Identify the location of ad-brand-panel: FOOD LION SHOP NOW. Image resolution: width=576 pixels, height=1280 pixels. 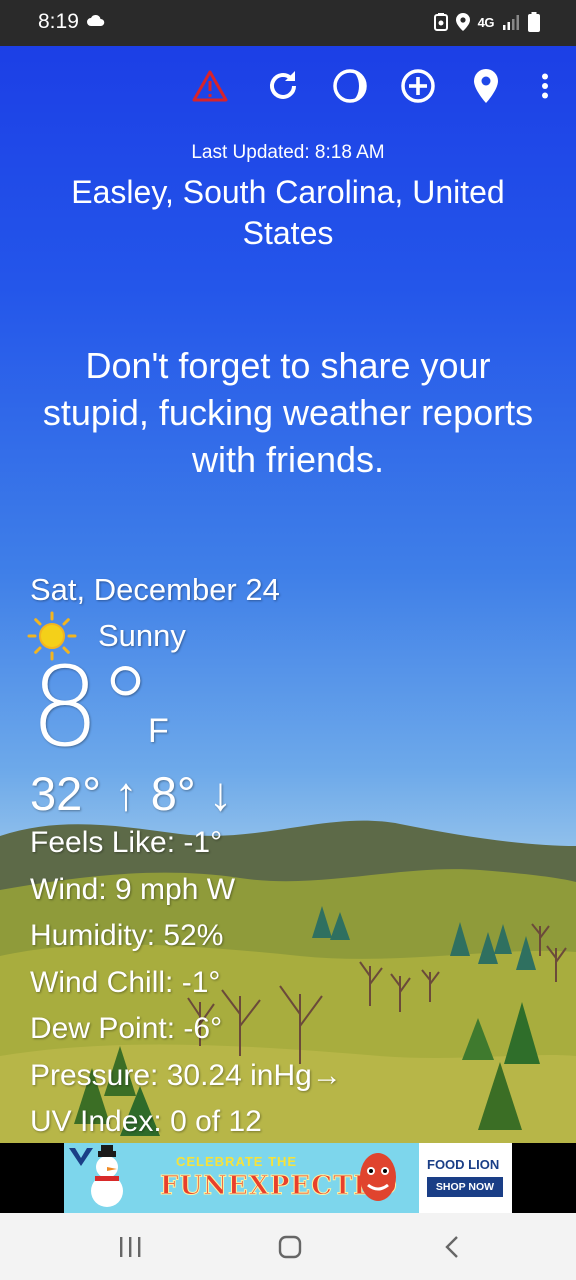
(465, 1178).